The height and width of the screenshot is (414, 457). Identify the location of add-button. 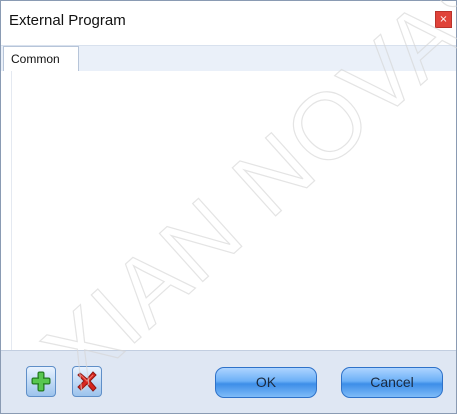
(41, 381).